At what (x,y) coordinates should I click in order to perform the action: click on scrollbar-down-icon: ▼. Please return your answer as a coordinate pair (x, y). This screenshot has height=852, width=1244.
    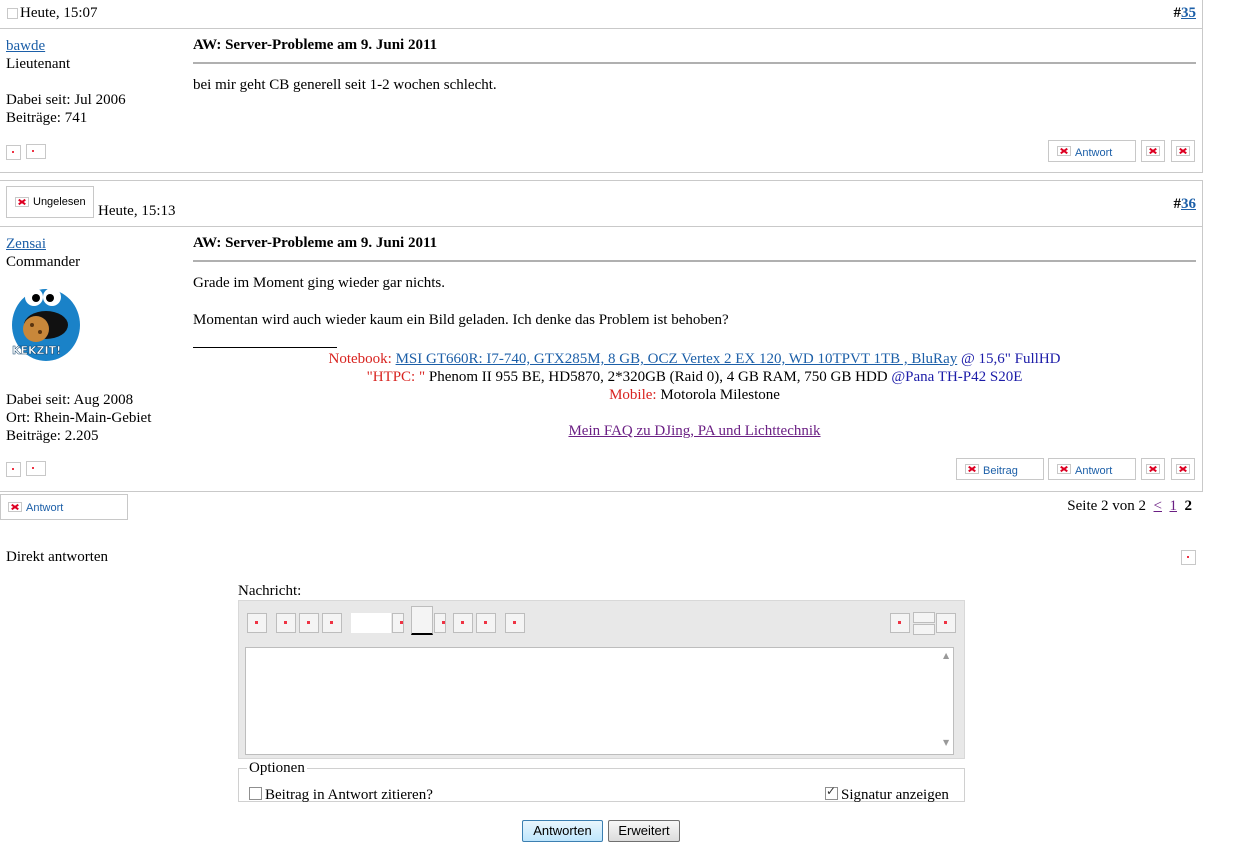
    Looking at the image, I should click on (946, 742).